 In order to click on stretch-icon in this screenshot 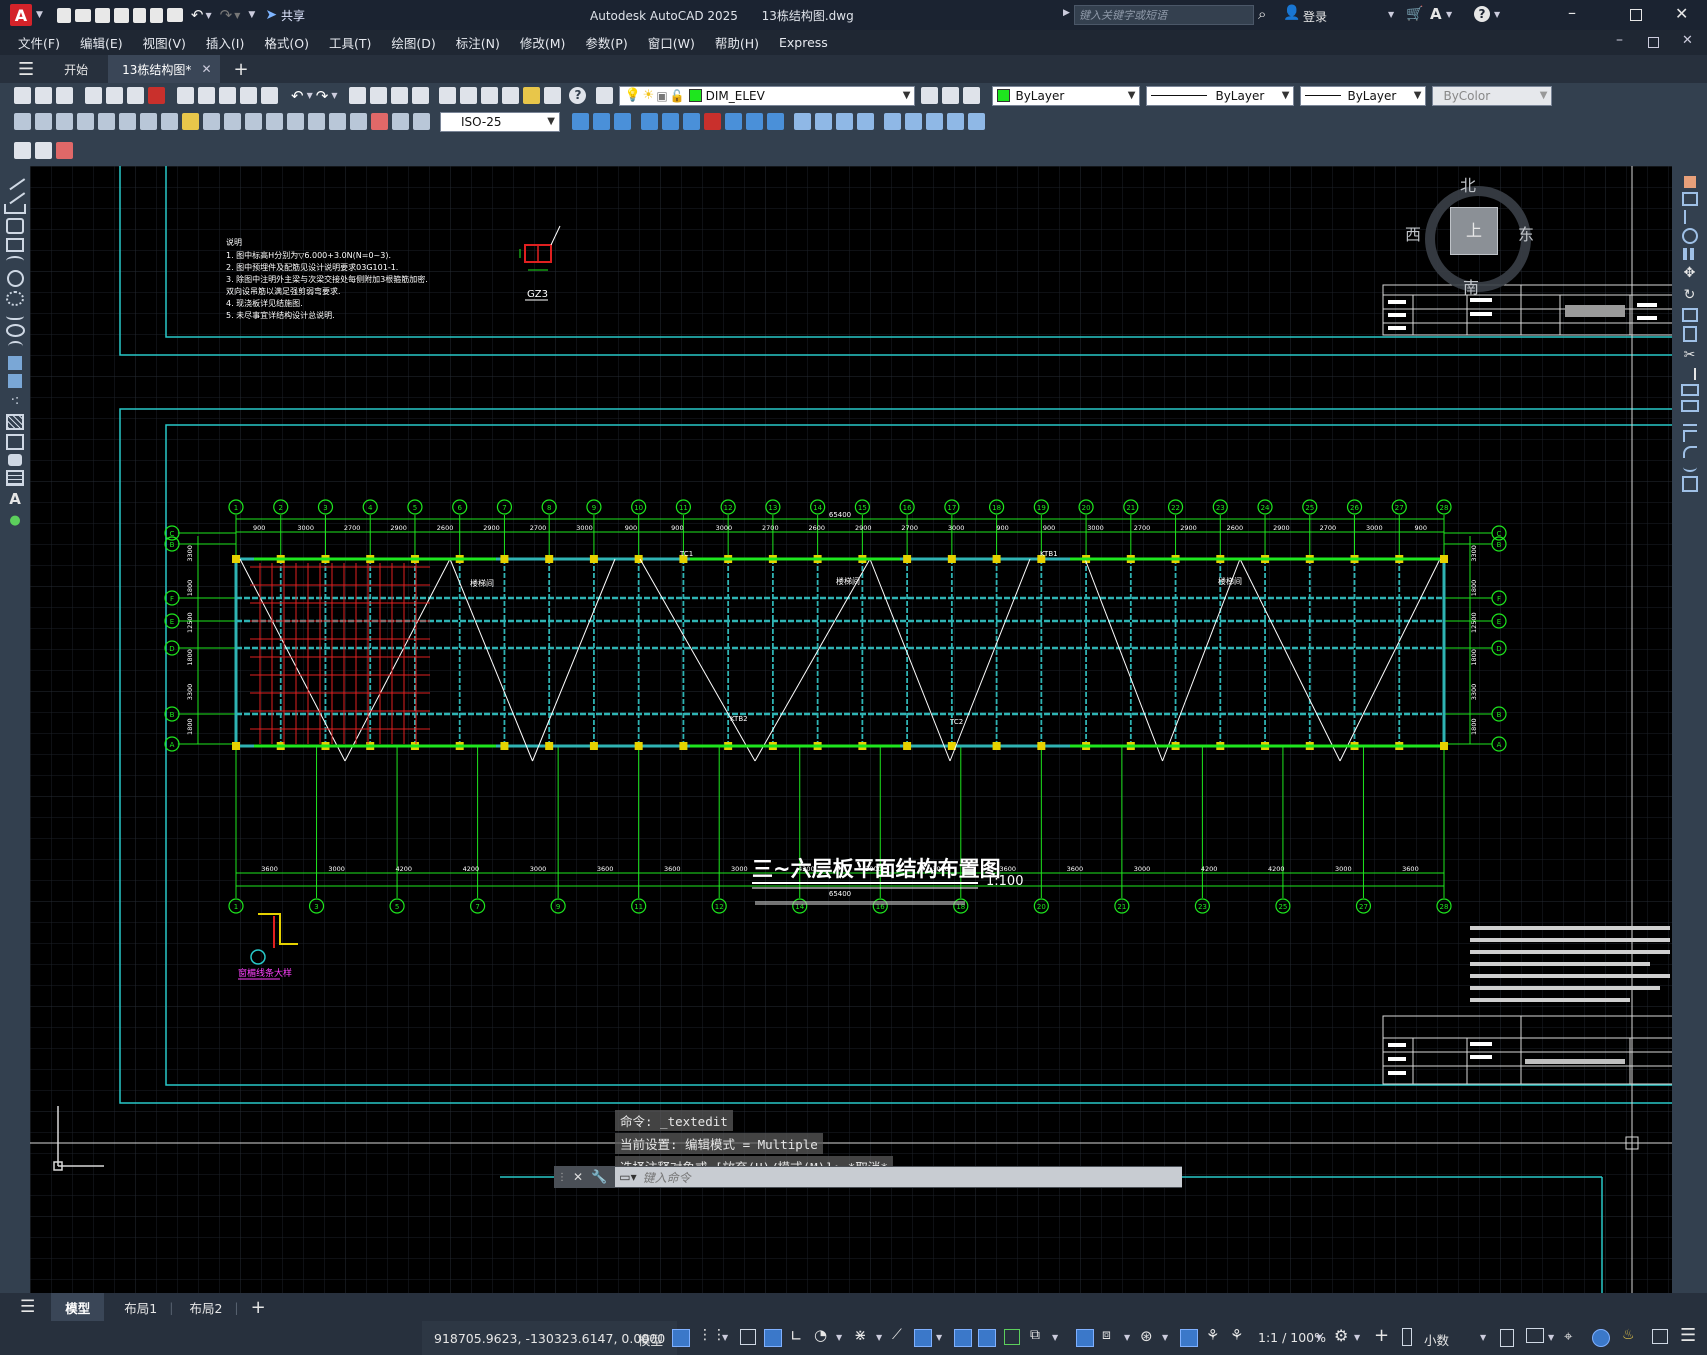, I will do `click(1689, 334)`.